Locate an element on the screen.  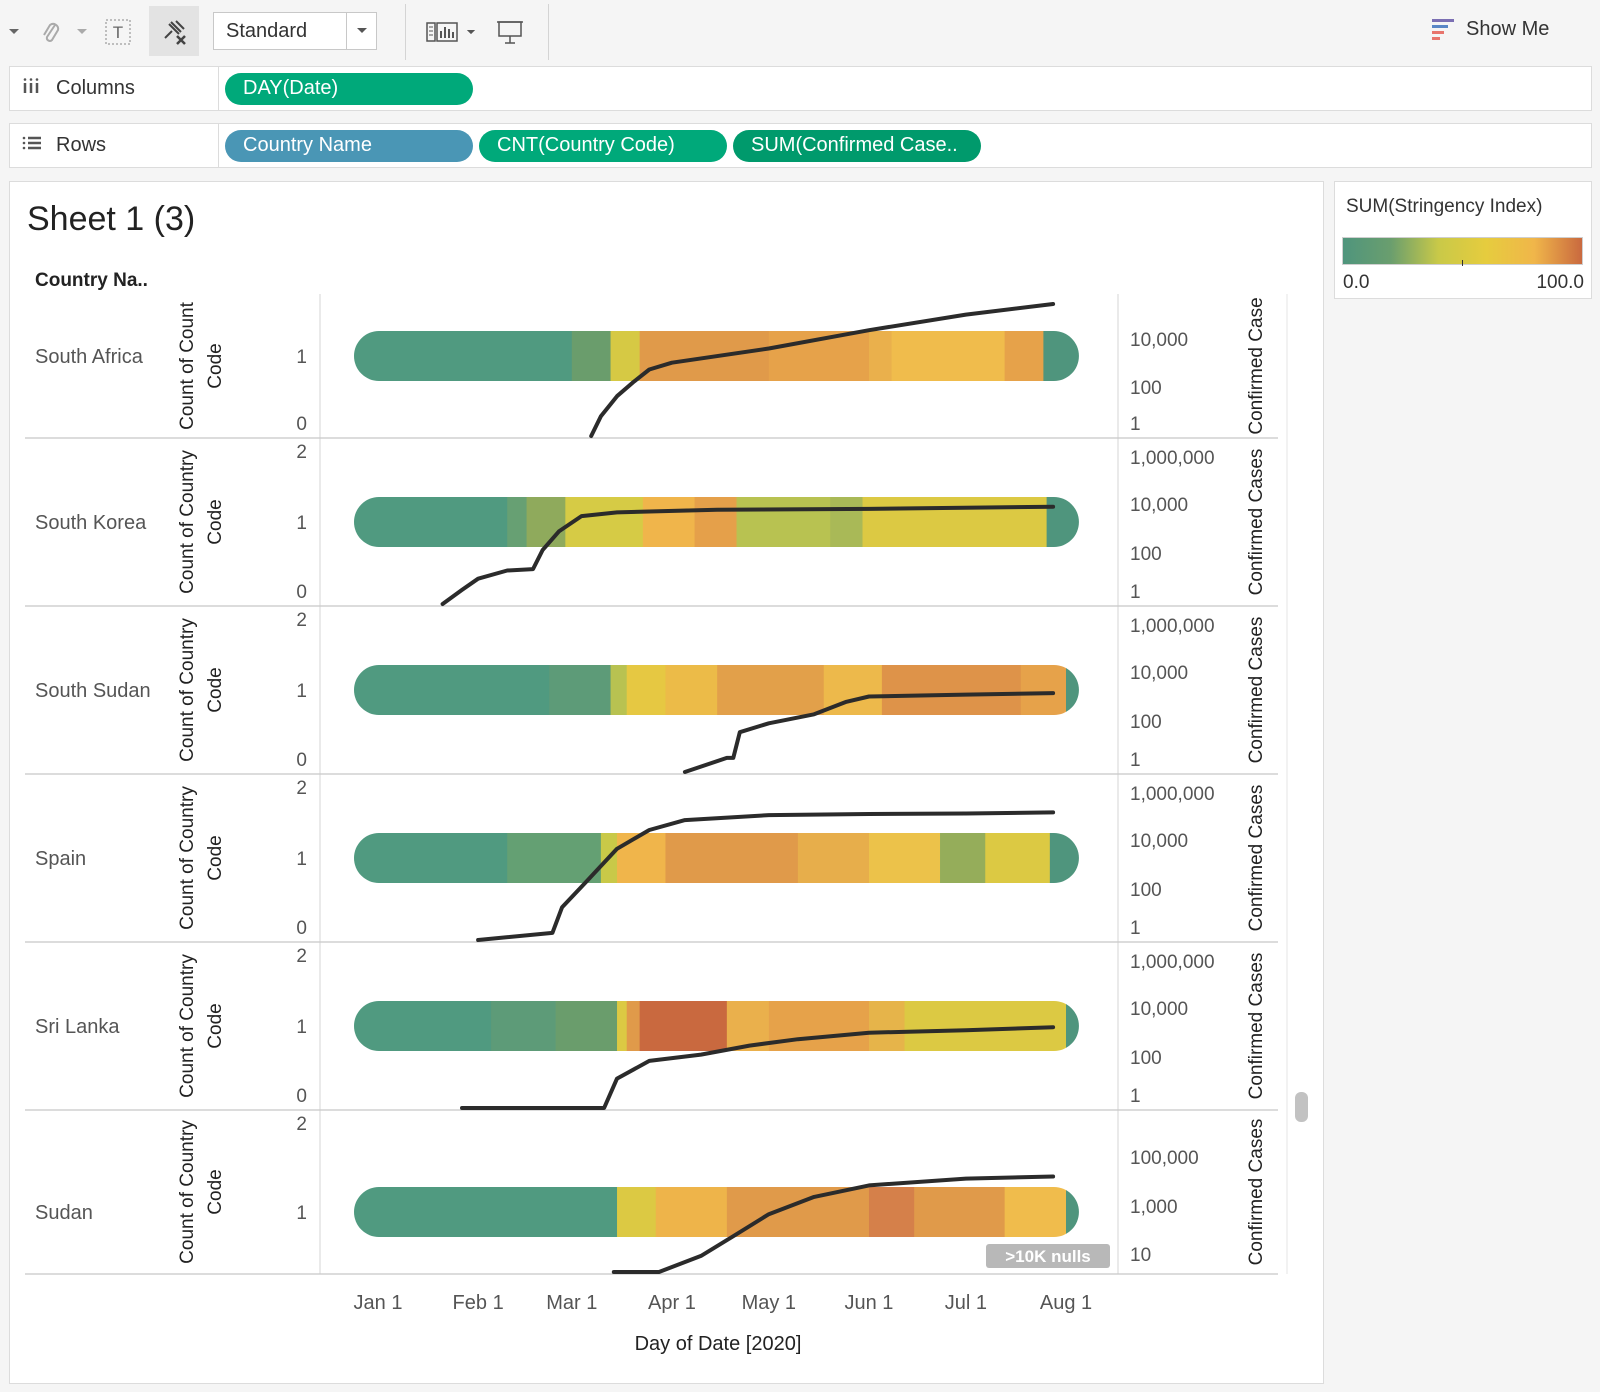
pill-country-name: Country Name is located at coordinates (349, 145).